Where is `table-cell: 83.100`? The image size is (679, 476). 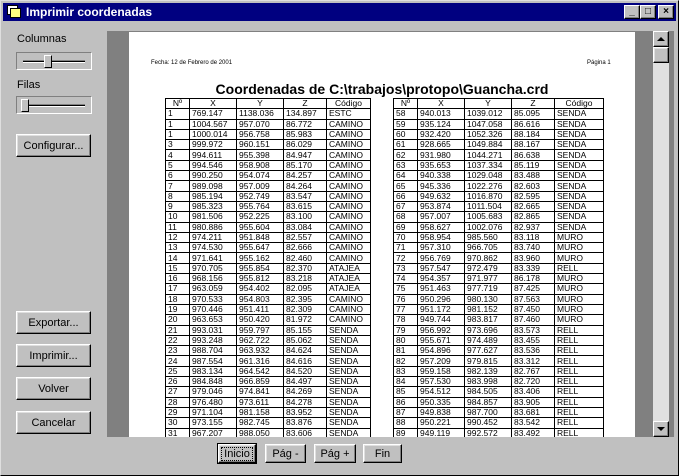 table-cell: 83.100 is located at coordinates (305, 217).